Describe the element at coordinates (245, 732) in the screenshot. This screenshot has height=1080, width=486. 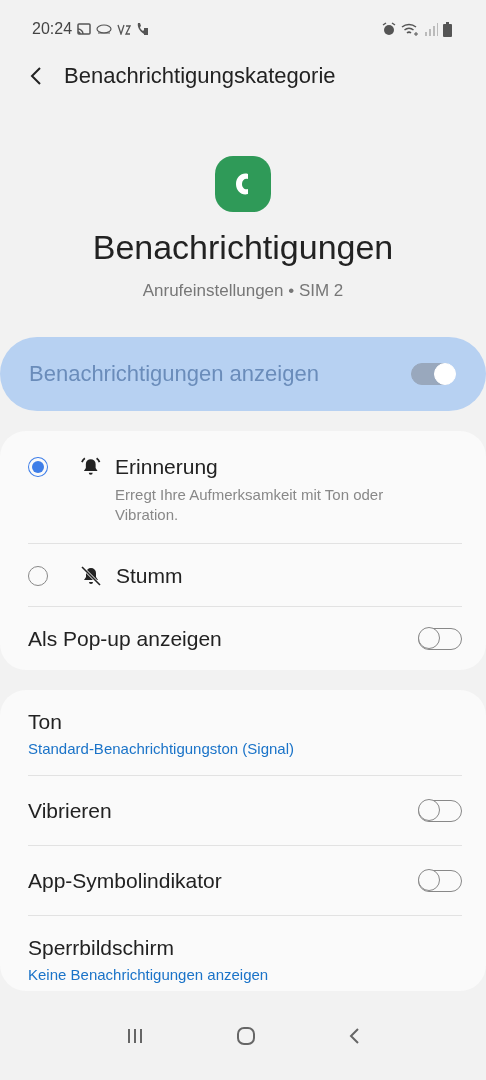
I see `setting-row: Ton Standard-Benachrichtigungston (Signal)` at that location.